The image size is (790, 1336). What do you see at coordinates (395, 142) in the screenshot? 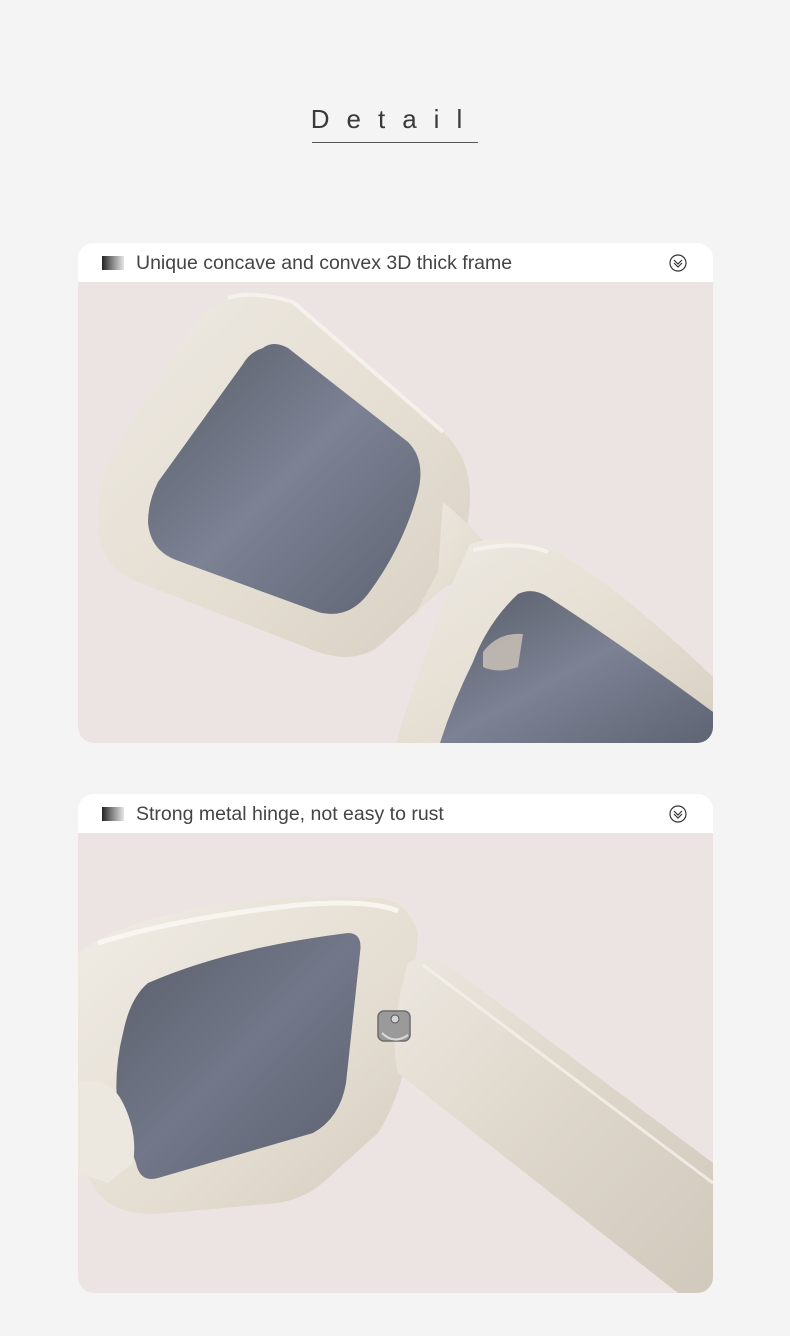
I see `title-underline` at bounding box center [395, 142].